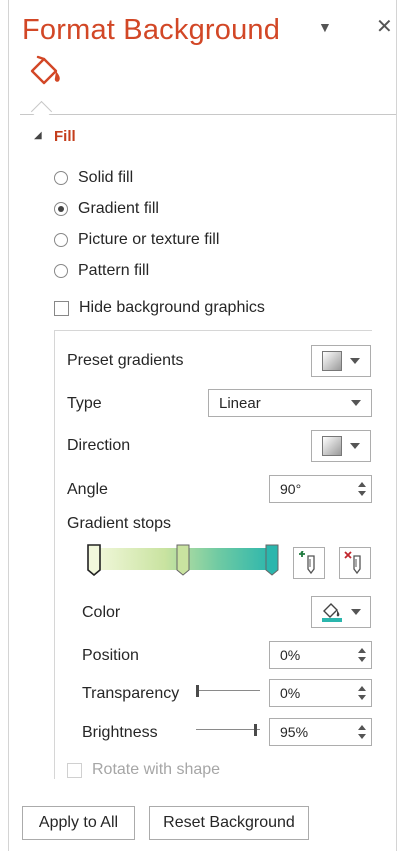 This screenshot has width=403, height=851. What do you see at coordinates (240, 403) in the screenshot?
I see `type-select-value: Linear` at bounding box center [240, 403].